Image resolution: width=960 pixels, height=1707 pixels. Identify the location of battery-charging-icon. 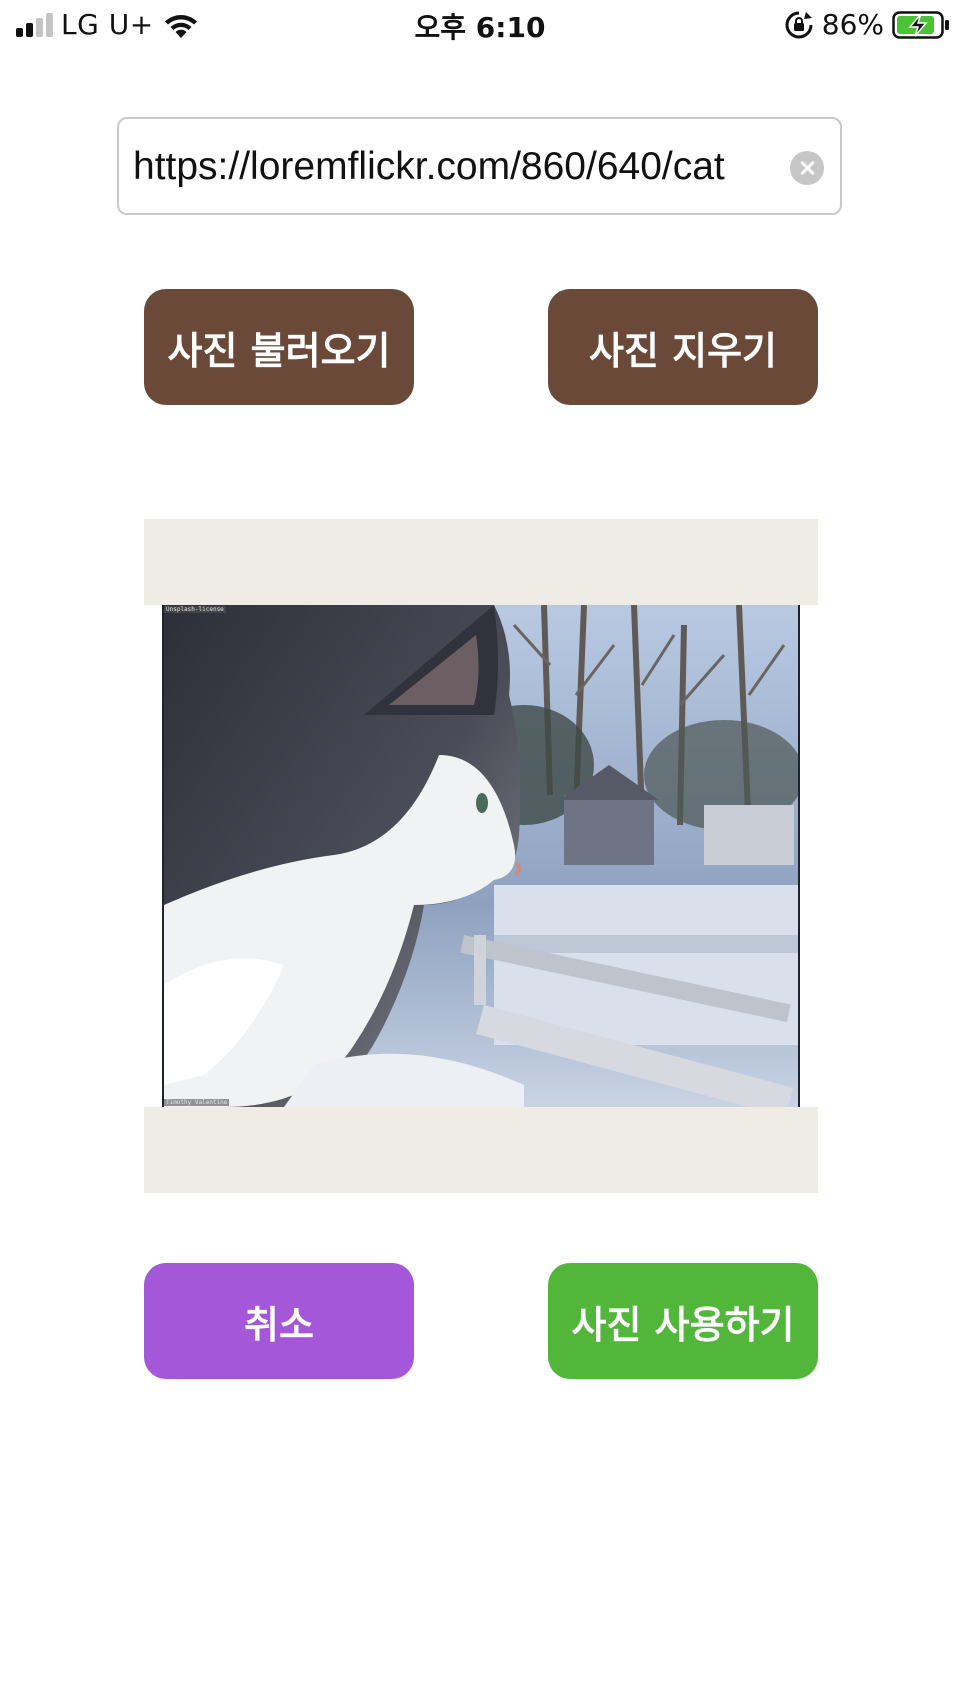
(920, 24).